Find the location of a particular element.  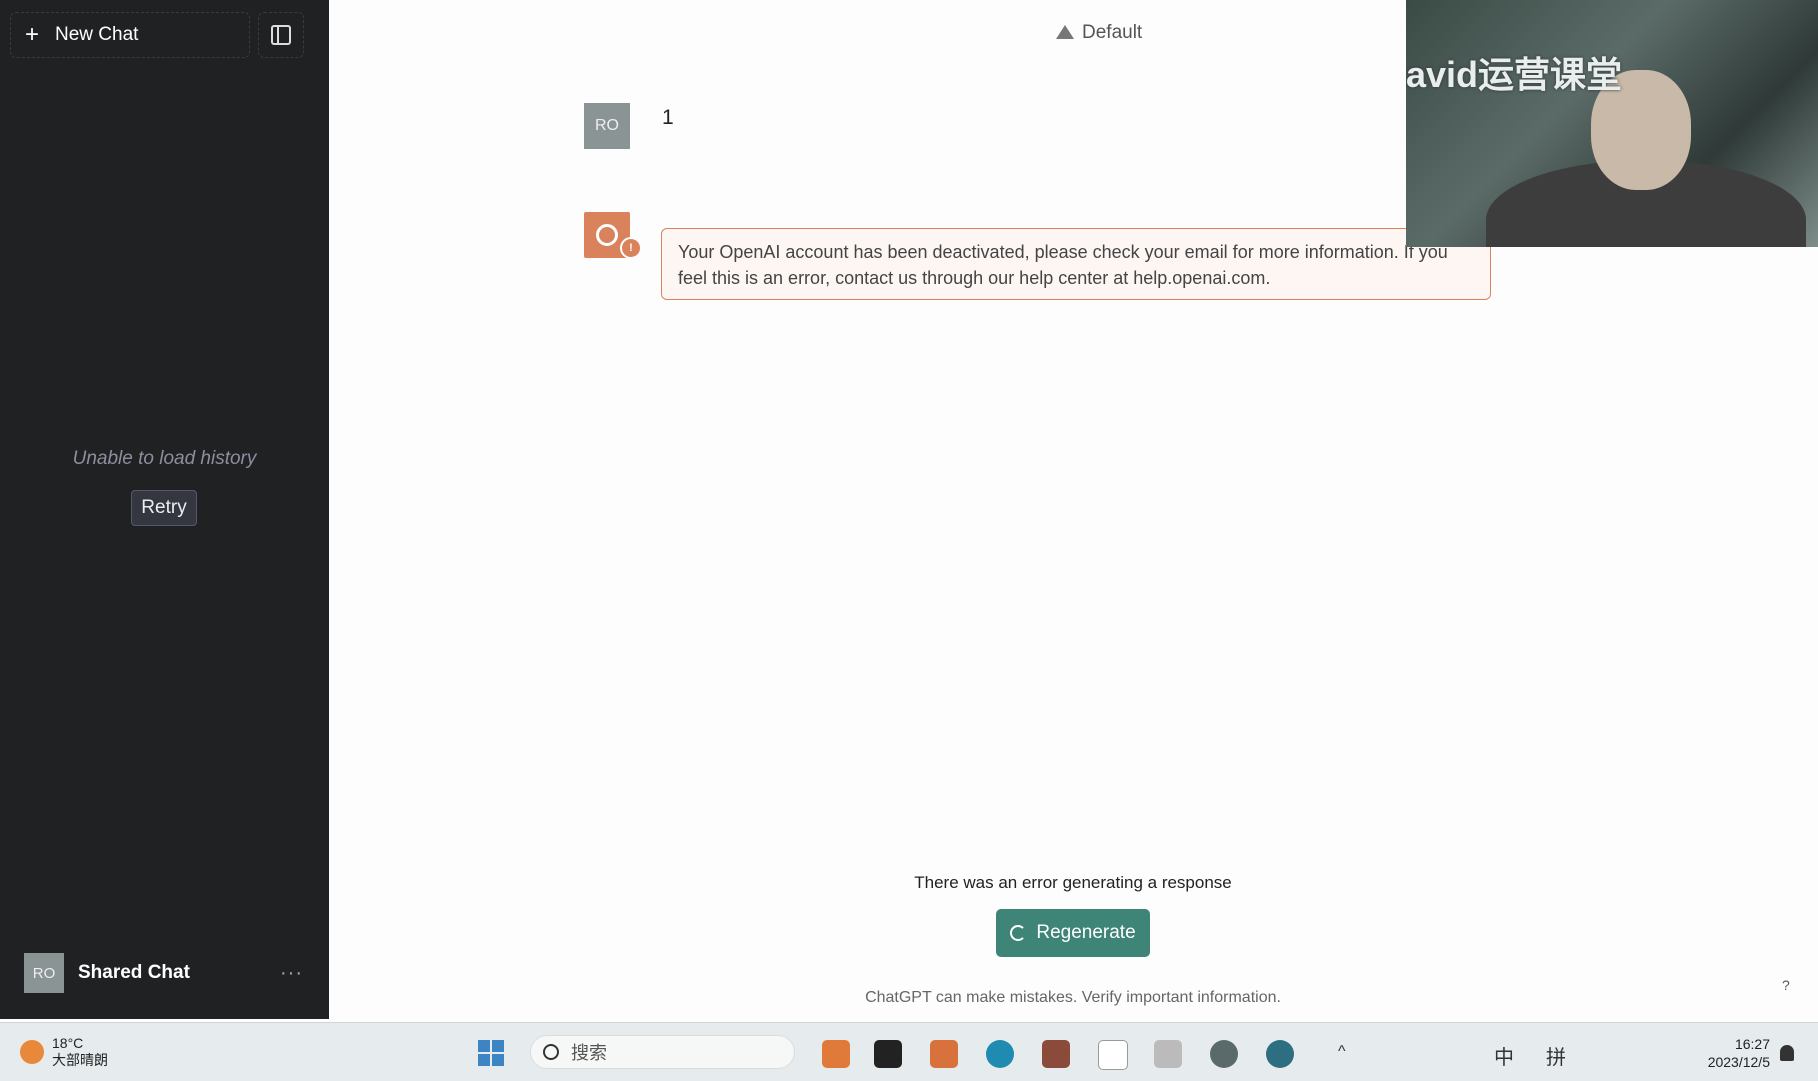

weather-icon is located at coordinates (32, 1052).